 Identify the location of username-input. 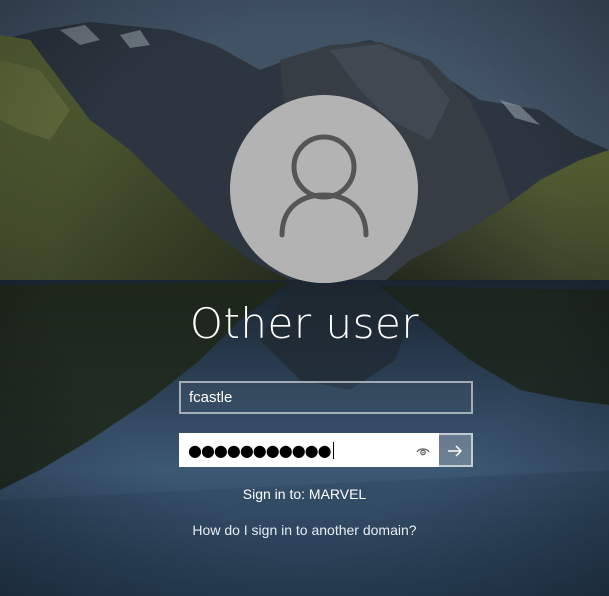
(326, 397).